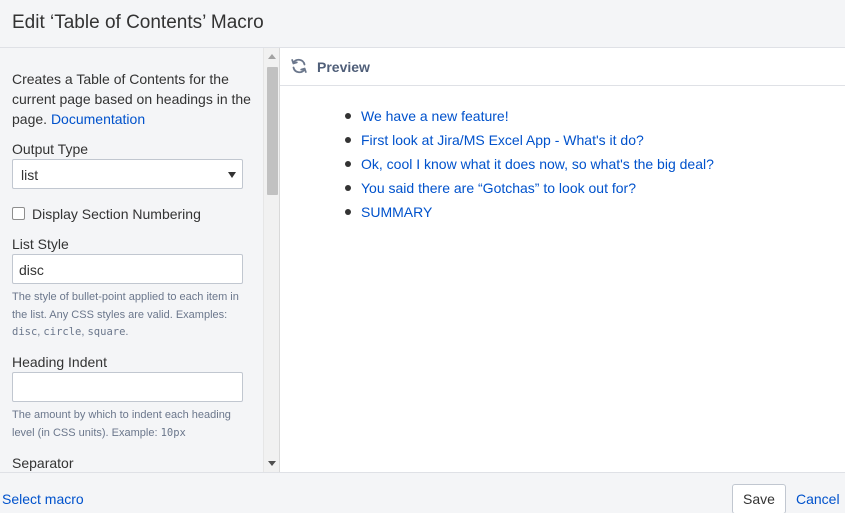  Describe the element at coordinates (31, 270) in the screenshot. I see `list-style-value: disc` at that location.